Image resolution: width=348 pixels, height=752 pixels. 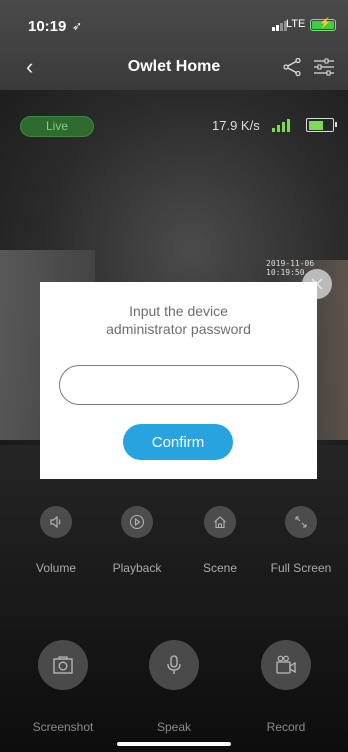 What do you see at coordinates (321, 125) in the screenshot?
I see `camera-battery-icon` at bounding box center [321, 125].